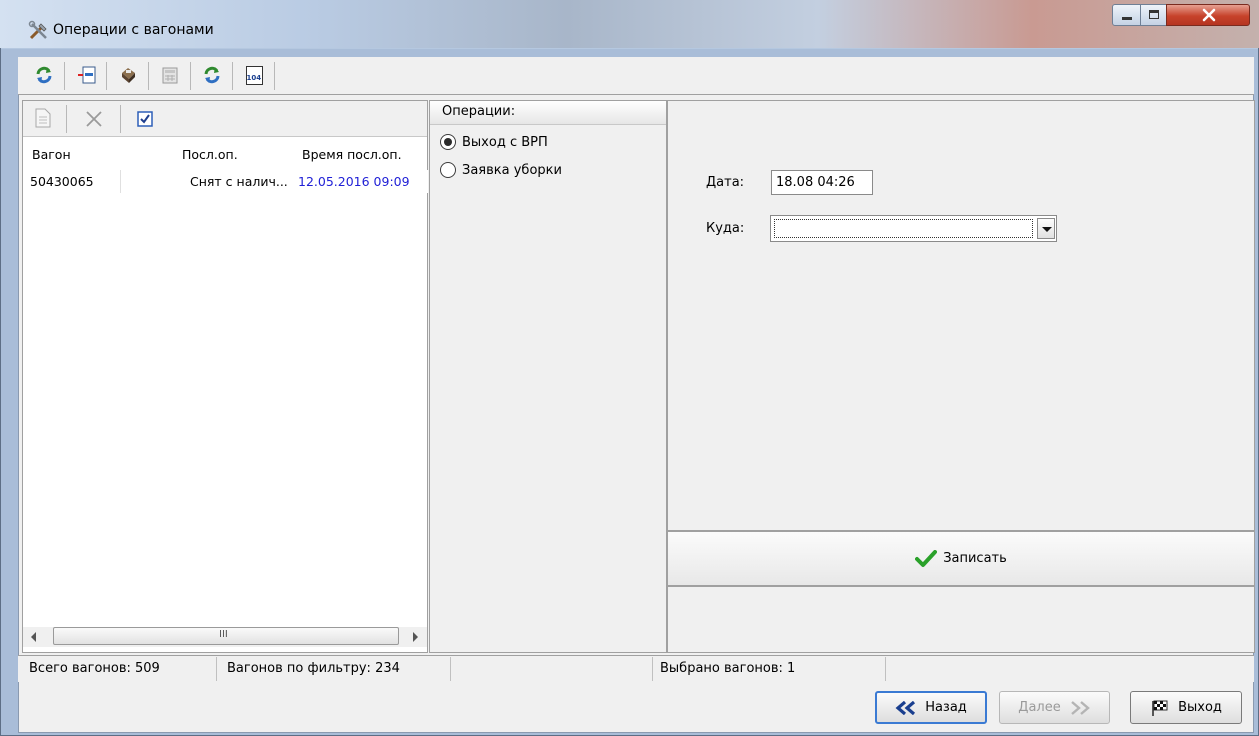 Image resolution: width=1259 pixels, height=736 pixels. I want to click on maximize-icon, so click(1154, 14).